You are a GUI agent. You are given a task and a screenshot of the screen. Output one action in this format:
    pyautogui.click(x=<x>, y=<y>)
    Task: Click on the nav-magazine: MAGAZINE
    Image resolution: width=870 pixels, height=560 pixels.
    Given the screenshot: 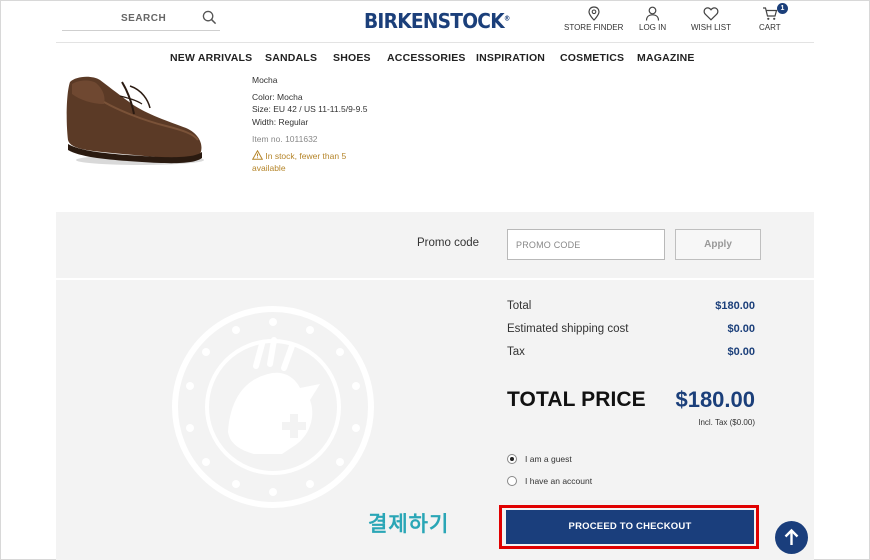 What is the action you would take?
    pyautogui.click(x=666, y=58)
    